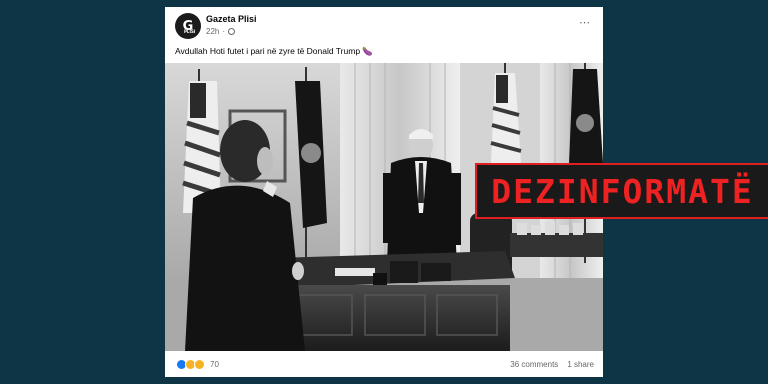  What do you see at coordinates (395, 301) in the screenshot?
I see `resolute-desk` at bounding box center [395, 301].